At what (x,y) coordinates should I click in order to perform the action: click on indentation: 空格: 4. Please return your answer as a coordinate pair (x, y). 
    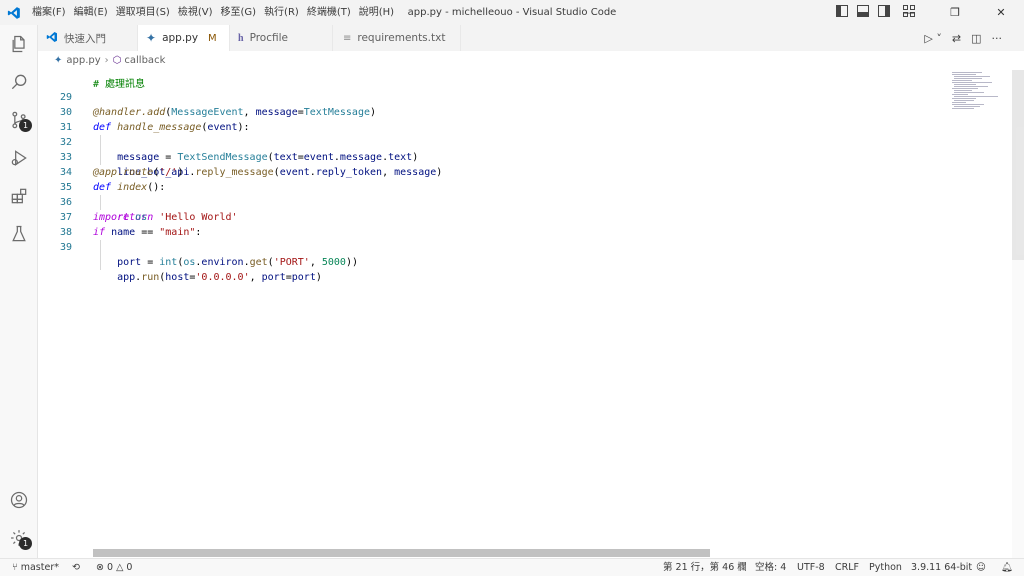
    Looking at the image, I should click on (770, 567).